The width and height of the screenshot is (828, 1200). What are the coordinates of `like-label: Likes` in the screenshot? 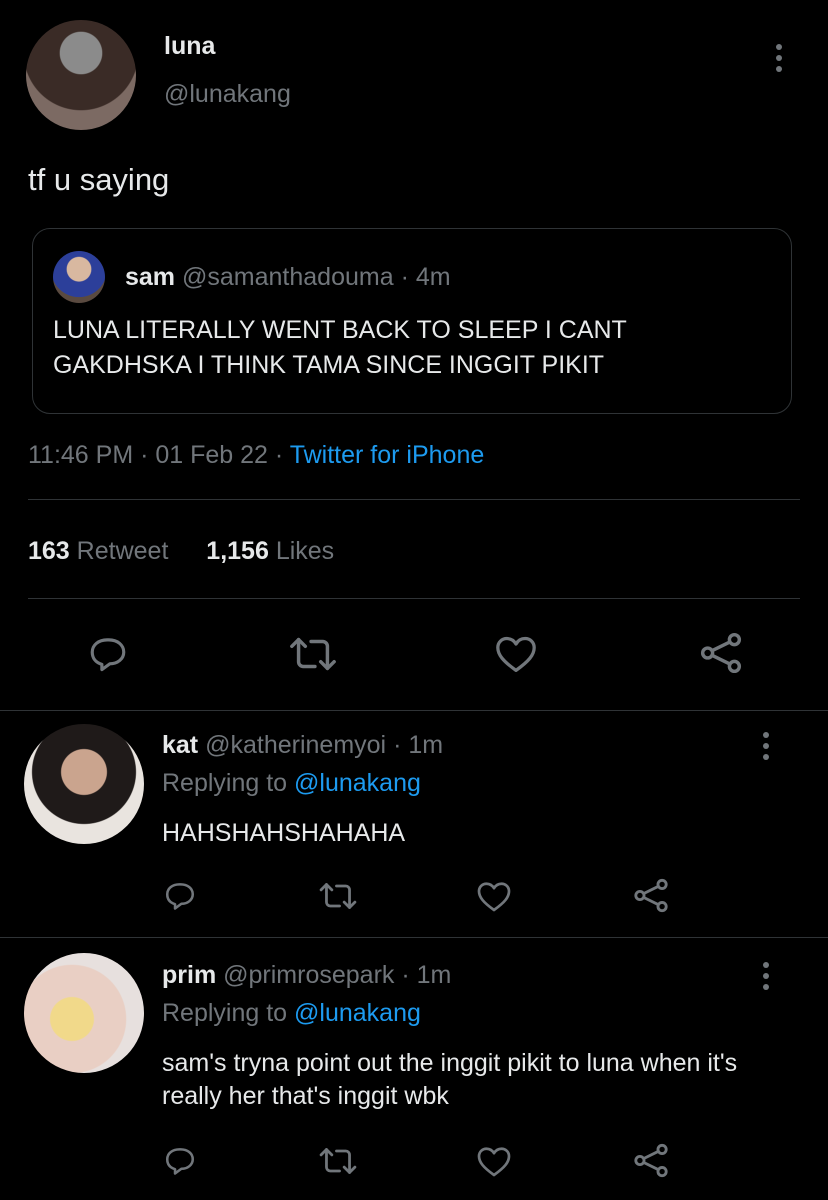 It's located at (305, 551).